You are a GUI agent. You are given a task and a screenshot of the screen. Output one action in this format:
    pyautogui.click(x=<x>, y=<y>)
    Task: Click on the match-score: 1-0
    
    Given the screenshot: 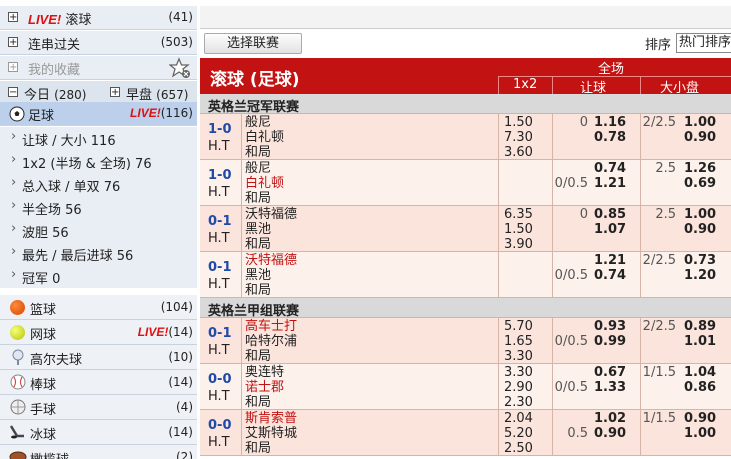 What is the action you would take?
    pyautogui.click(x=220, y=129)
    